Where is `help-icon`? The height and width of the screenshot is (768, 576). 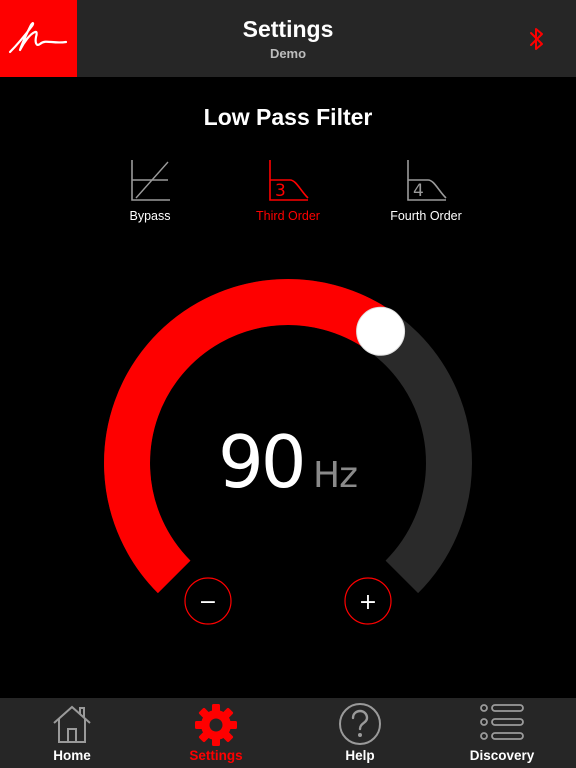 help-icon is located at coordinates (360, 724).